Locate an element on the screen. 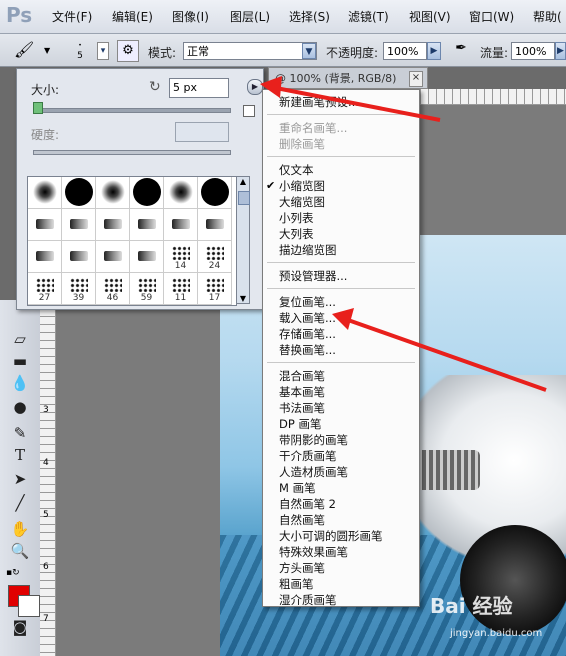  context-menu-item: 湿介质画笔 is located at coordinates (308, 600).